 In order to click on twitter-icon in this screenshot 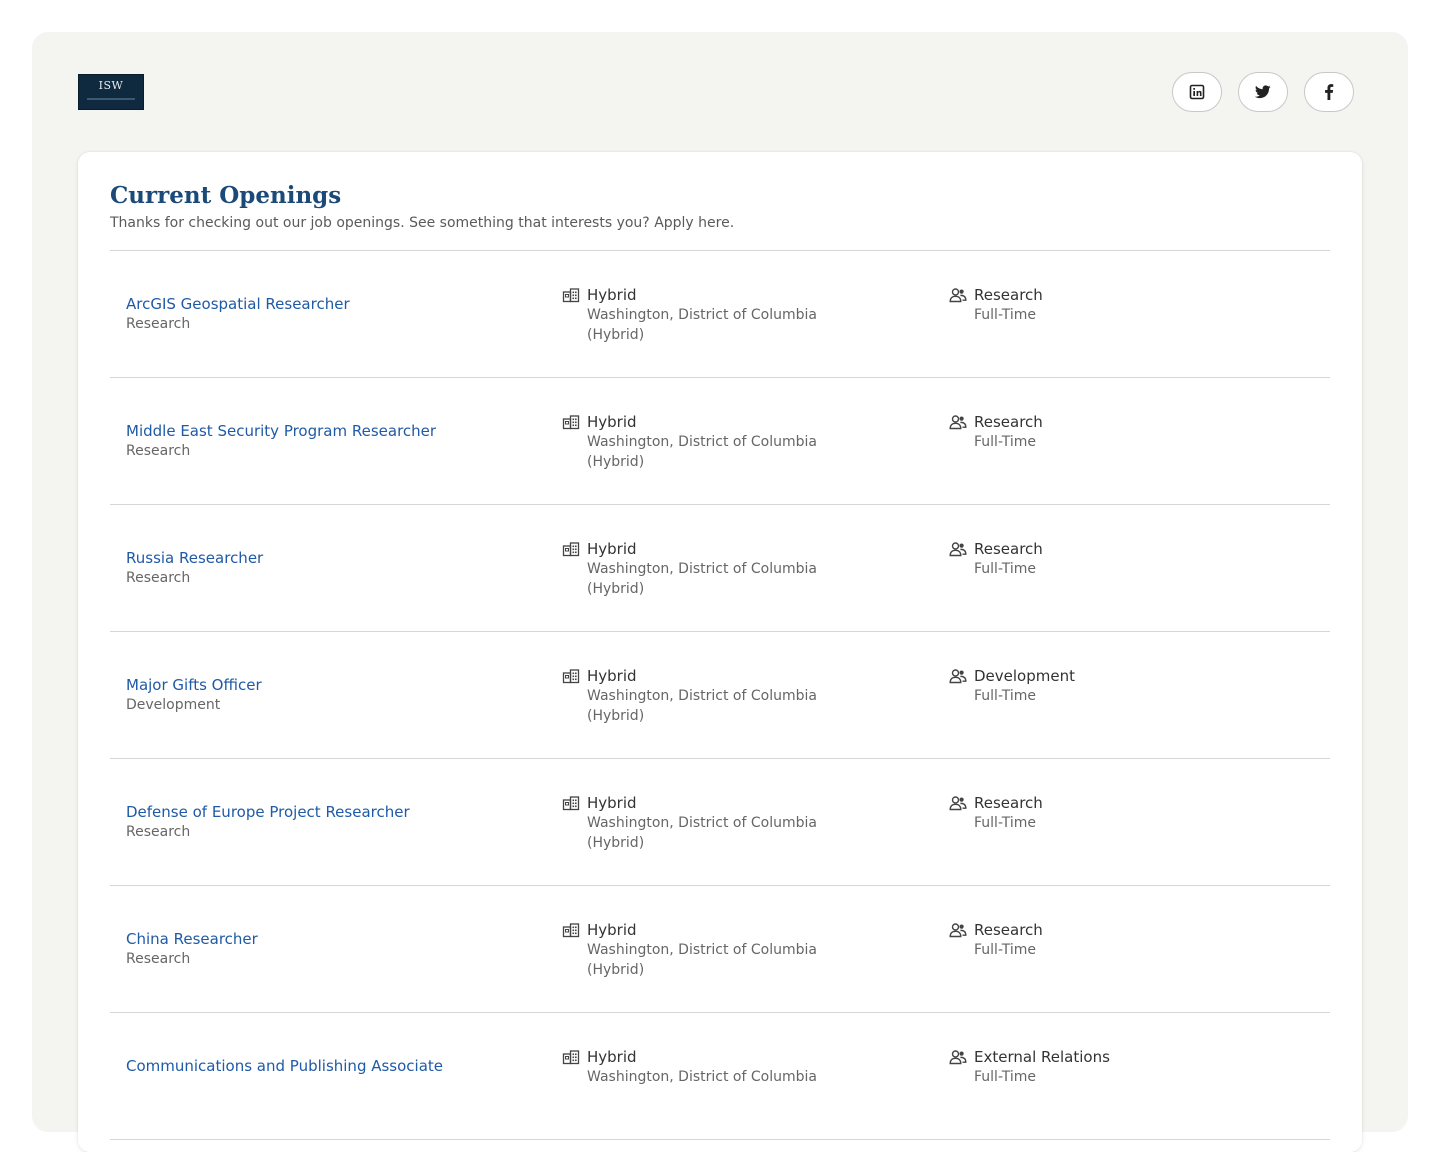, I will do `click(1263, 92)`.